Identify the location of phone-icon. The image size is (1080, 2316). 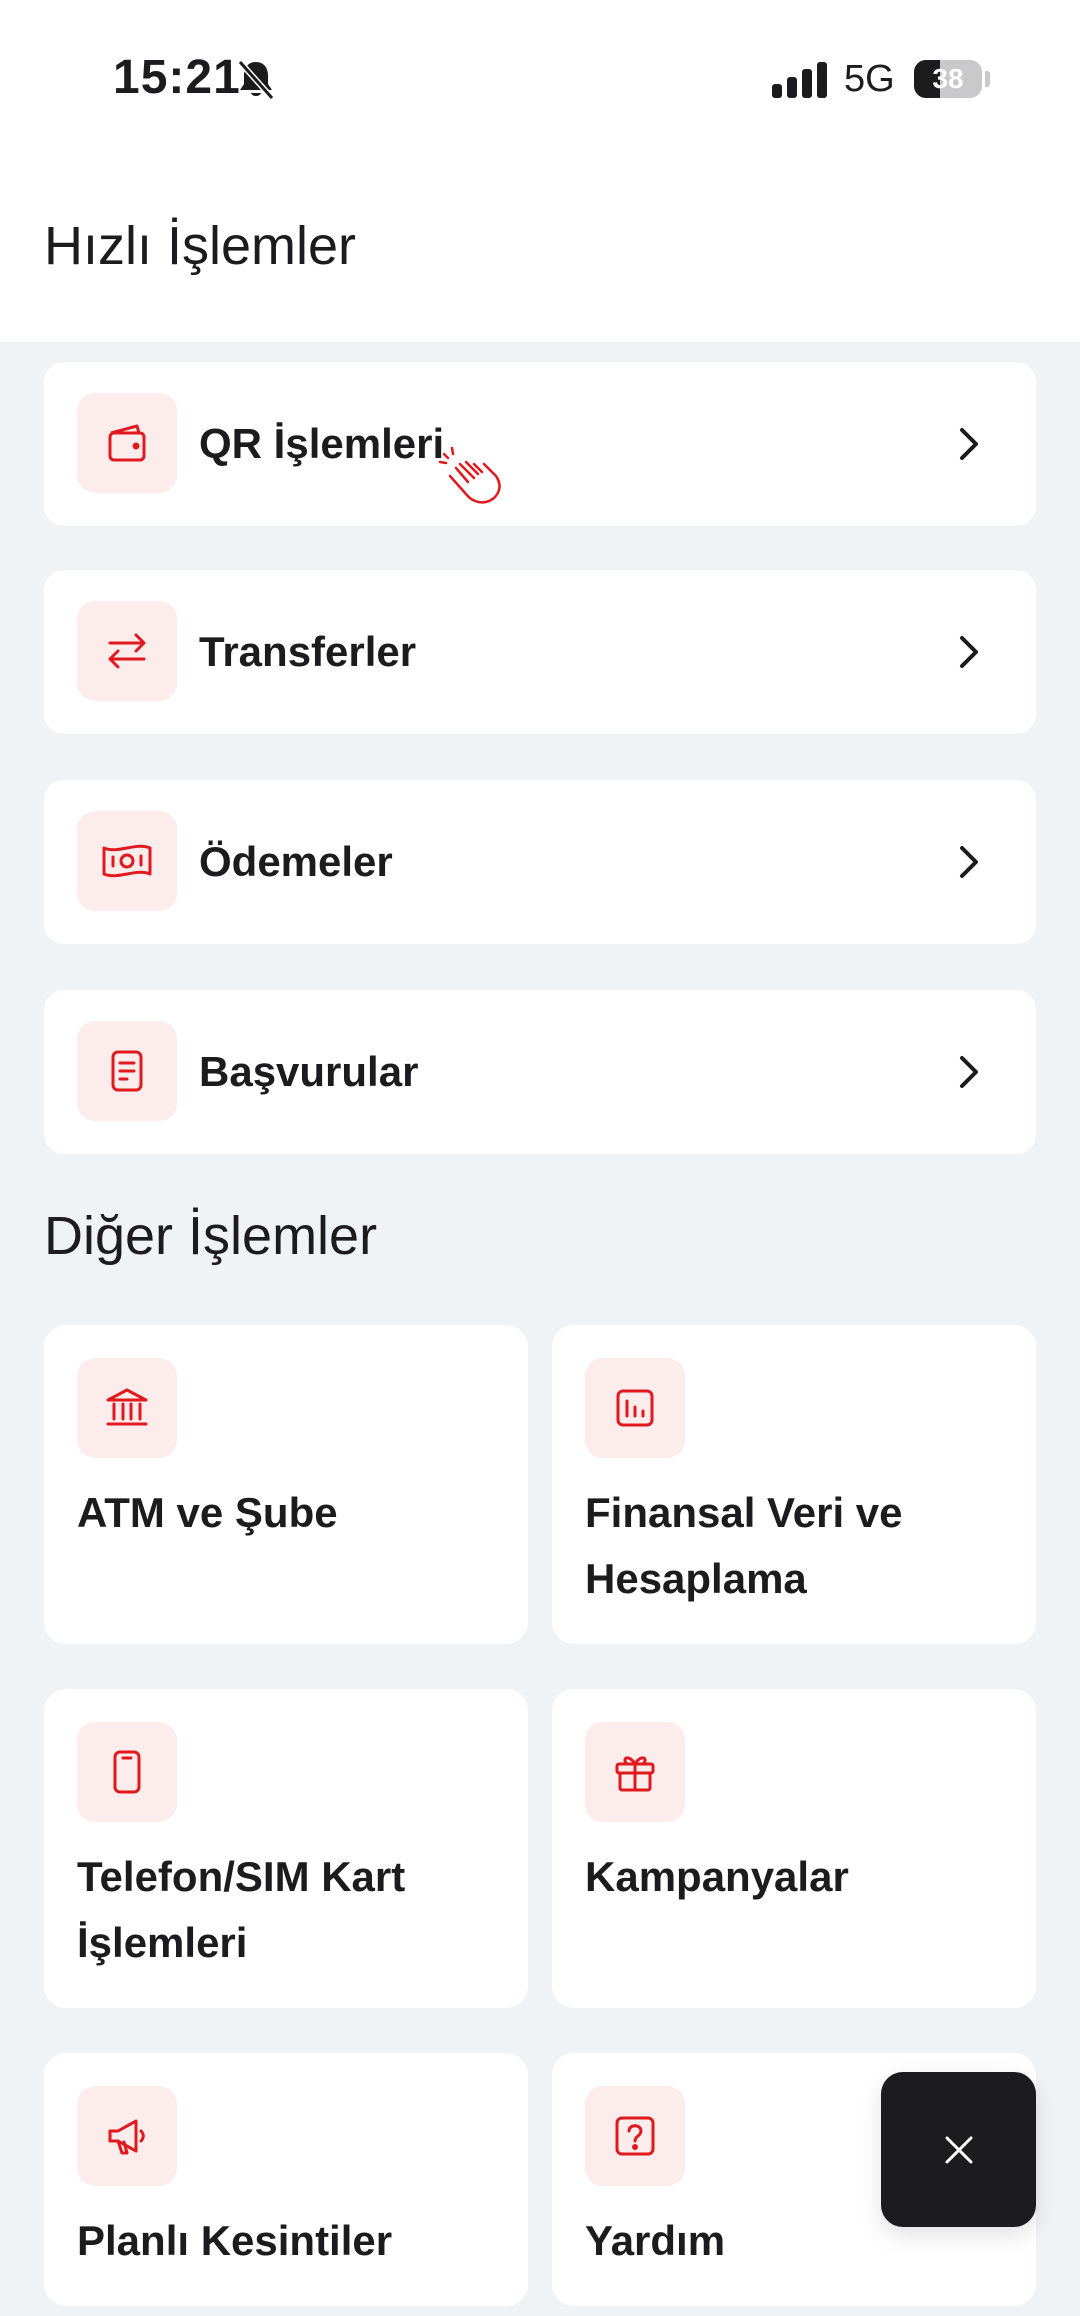
(127, 1772).